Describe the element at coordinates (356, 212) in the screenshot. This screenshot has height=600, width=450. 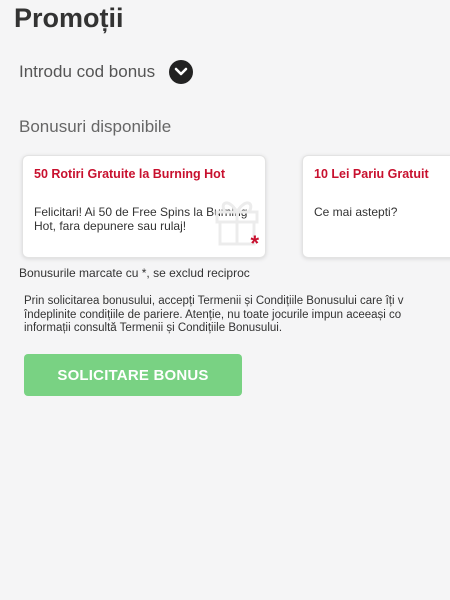
I see `bonus-card-description: Ce mai astepti?` at that location.